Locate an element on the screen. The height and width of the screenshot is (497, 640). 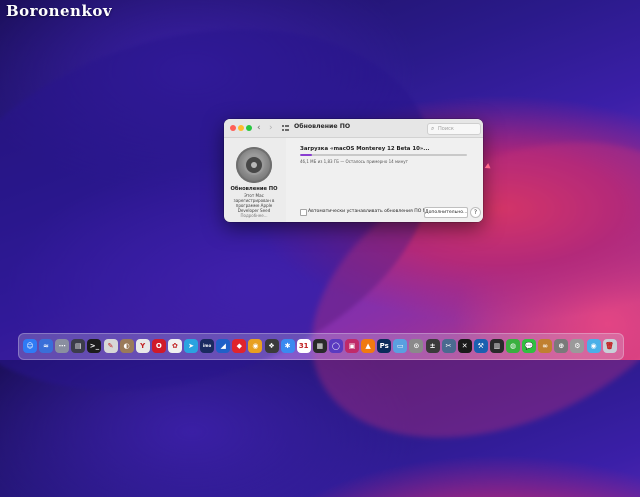
motion-glyph: ◯ is located at coordinates (335, 346).